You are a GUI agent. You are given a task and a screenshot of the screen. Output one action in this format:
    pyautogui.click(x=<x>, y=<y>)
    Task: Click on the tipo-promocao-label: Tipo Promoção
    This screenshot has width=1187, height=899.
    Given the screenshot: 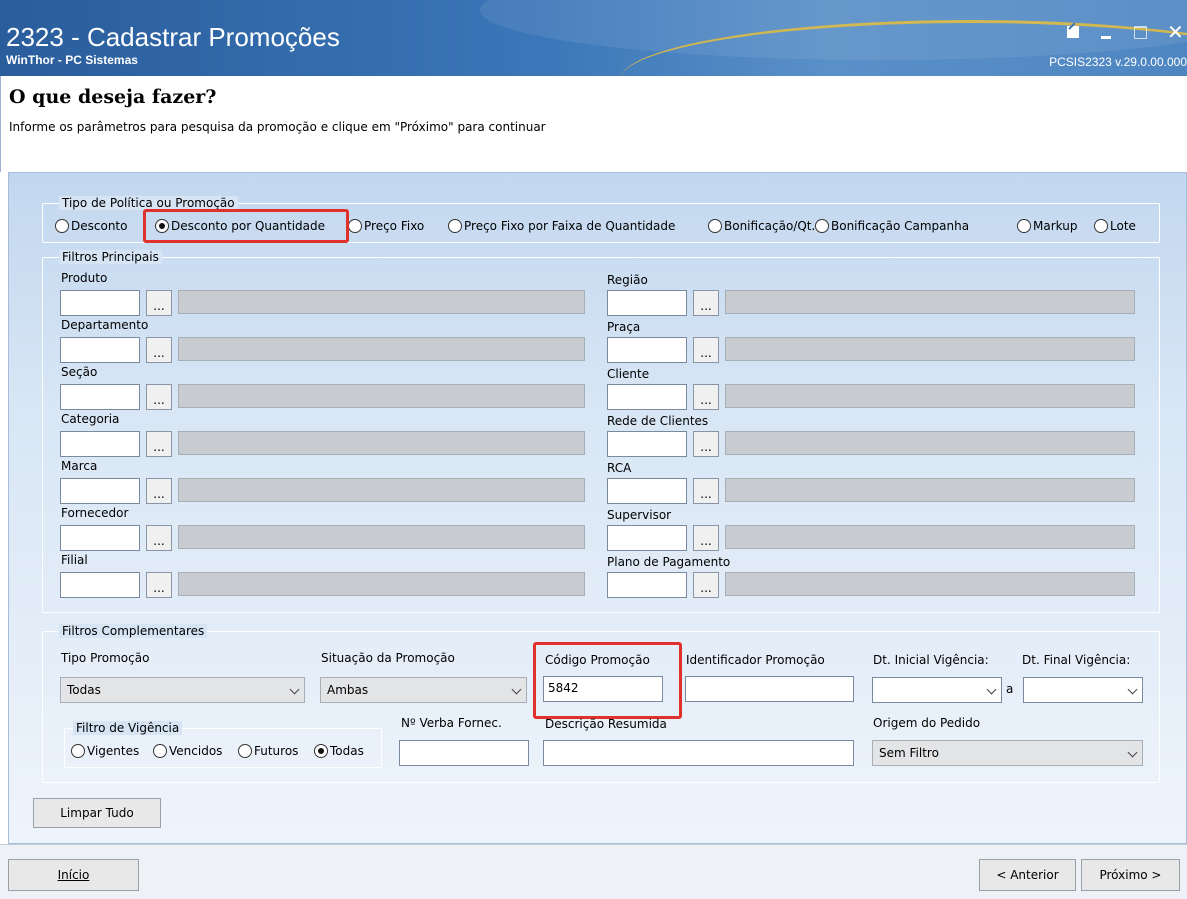 What is the action you would take?
    pyautogui.click(x=105, y=658)
    